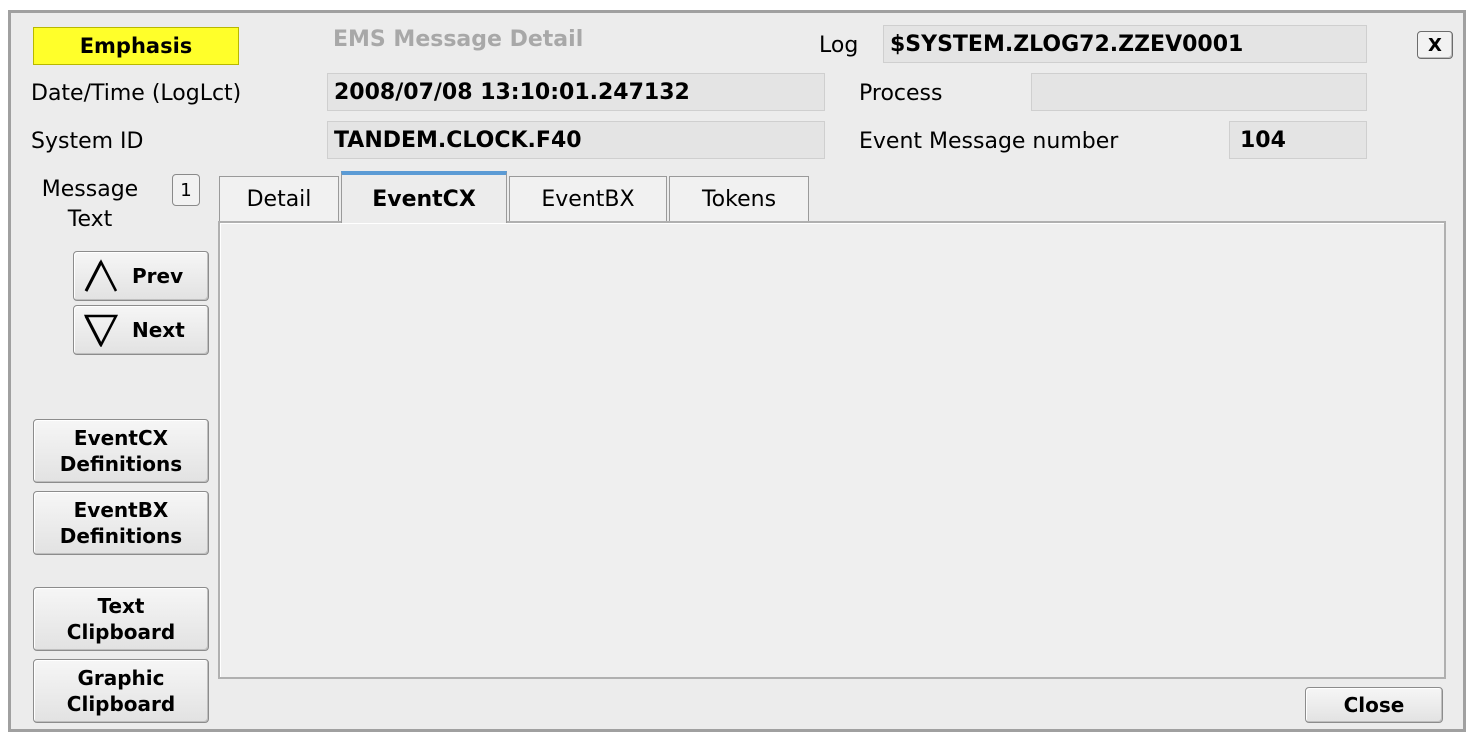 The height and width of the screenshot is (738, 1478). Describe the element at coordinates (101, 275) in the screenshot. I see `up-triangle-icon` at that location.